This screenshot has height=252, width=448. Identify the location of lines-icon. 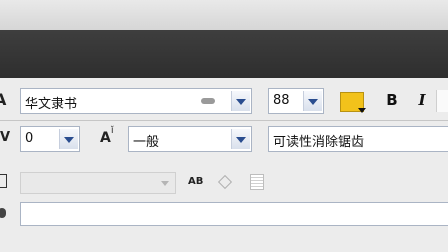
(257, 182).